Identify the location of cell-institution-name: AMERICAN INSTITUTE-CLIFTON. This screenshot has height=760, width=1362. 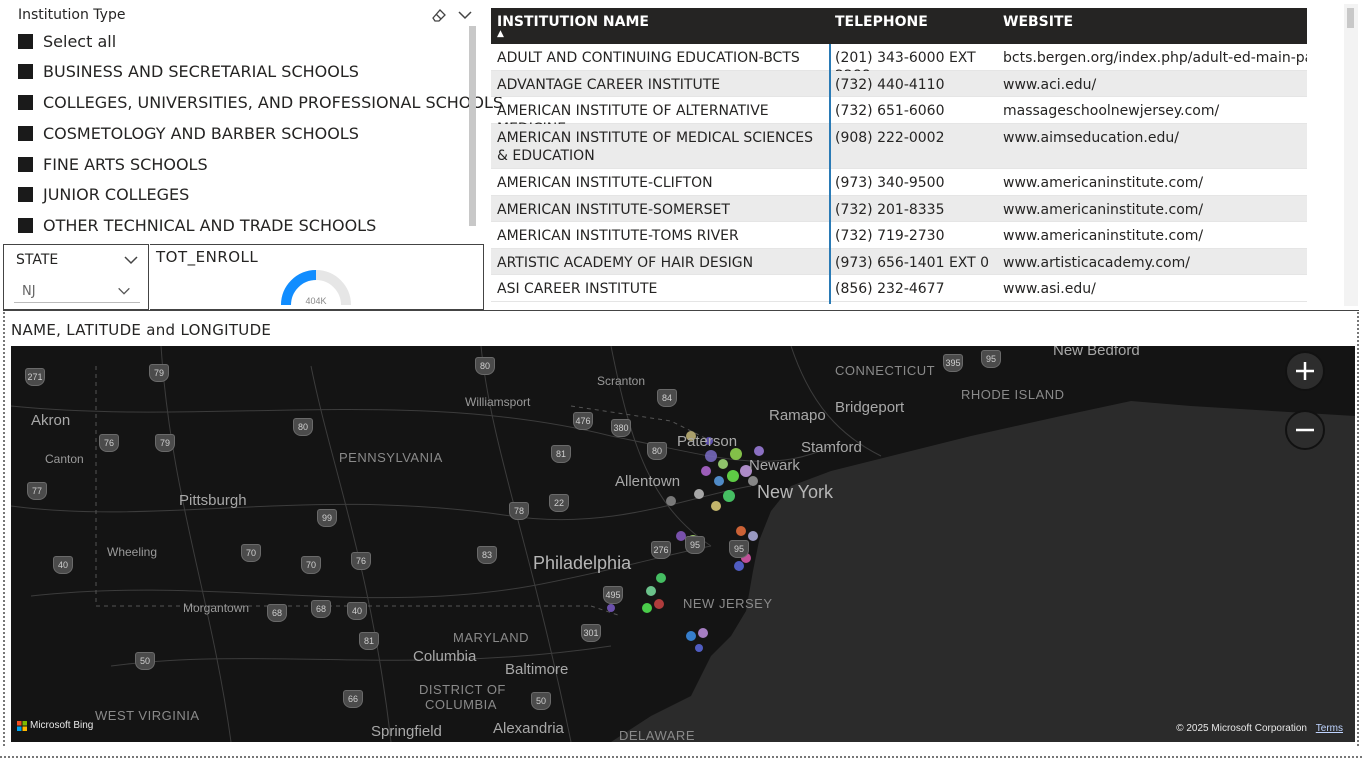
(605, 183).